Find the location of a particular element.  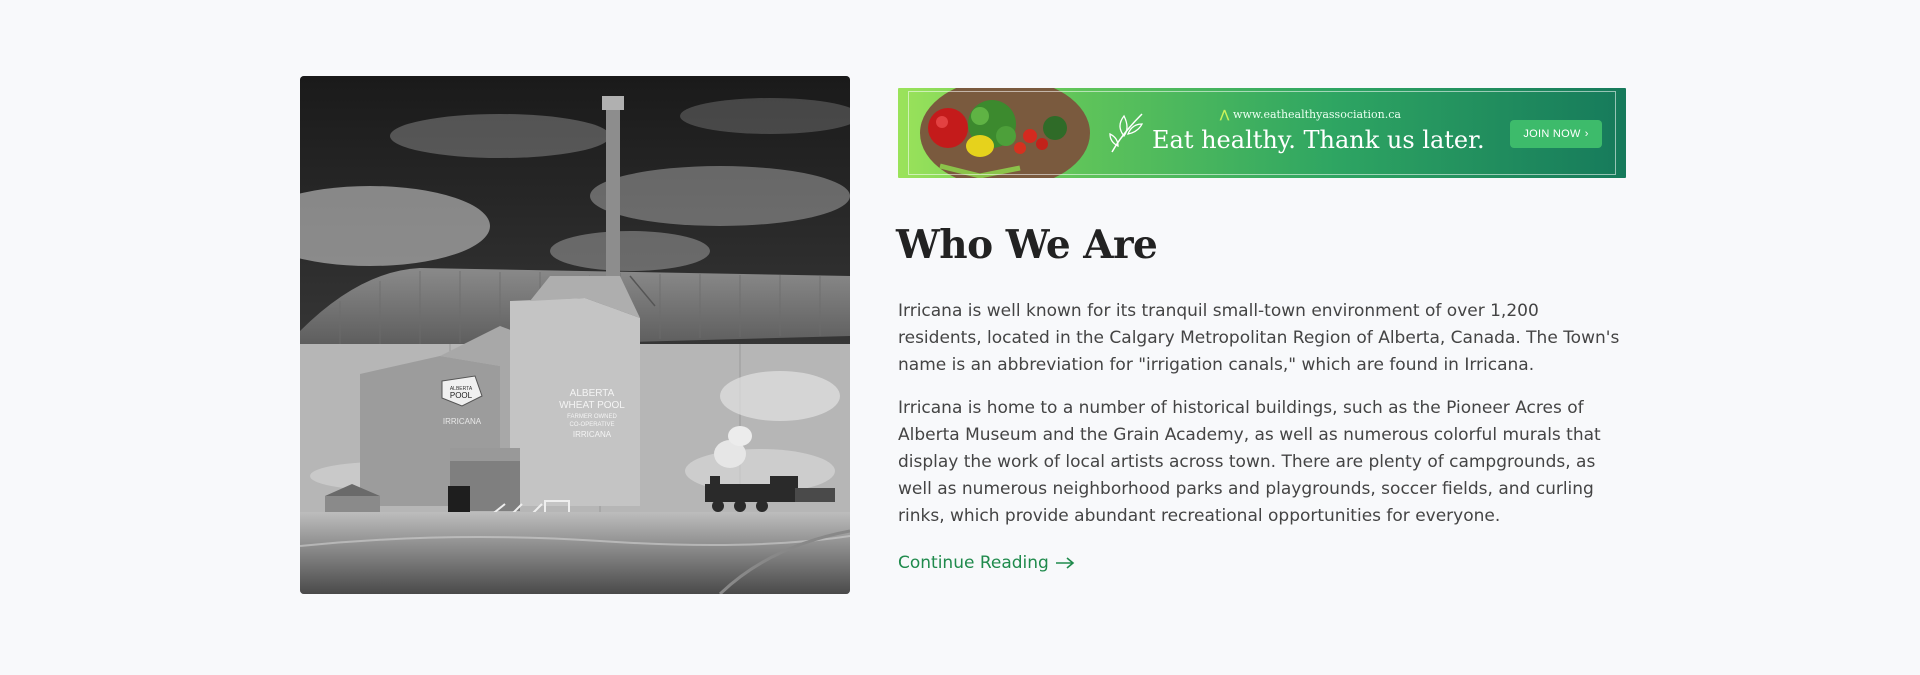

join-now-button: JOIN NOW › is located at coordinates (1556, 134).